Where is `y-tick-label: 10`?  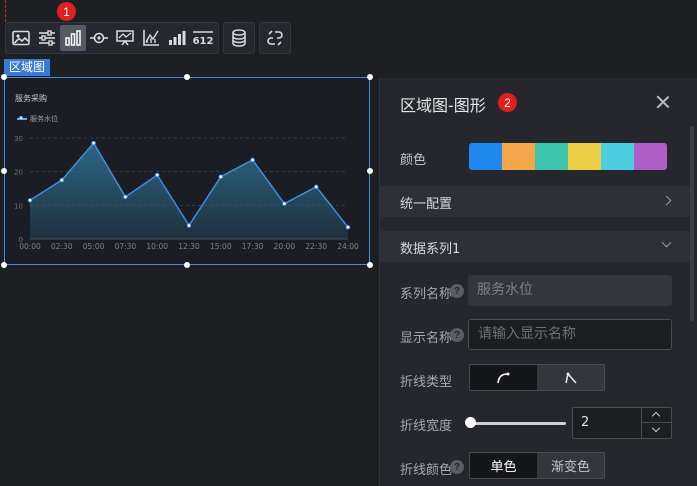 y-tick-label: 10 is located at coordinates (18, 206).